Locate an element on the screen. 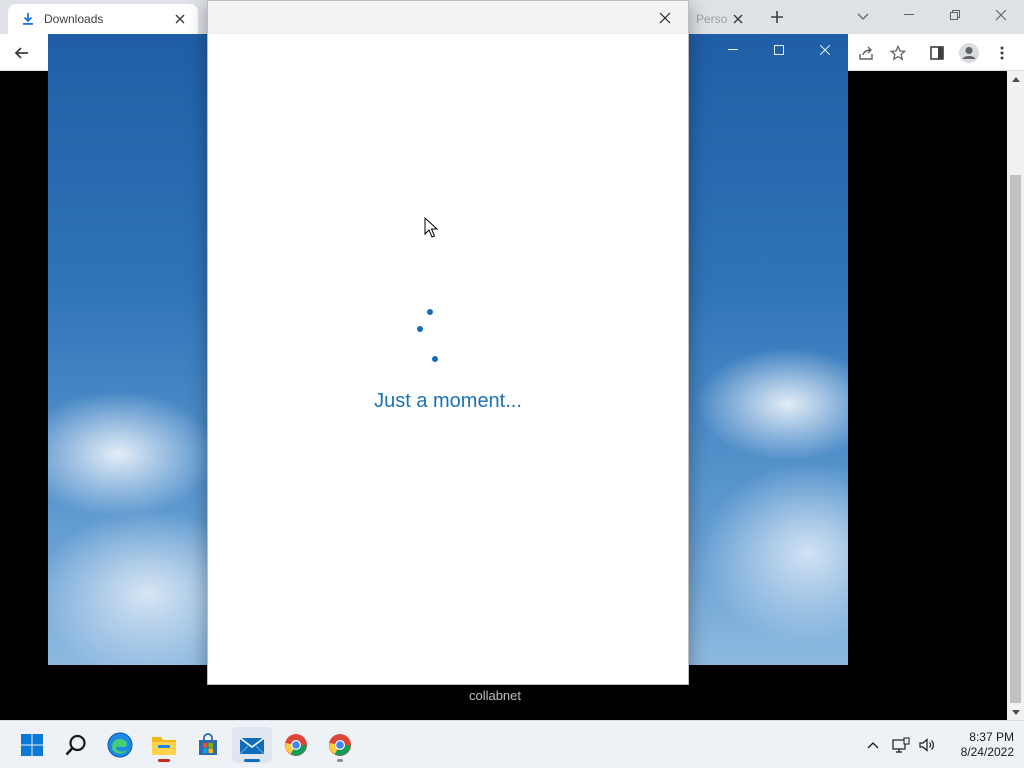 Image resolution: width=1024 pixels, height=768 pixels. tab-search-button is located at coordinates (863, 17).